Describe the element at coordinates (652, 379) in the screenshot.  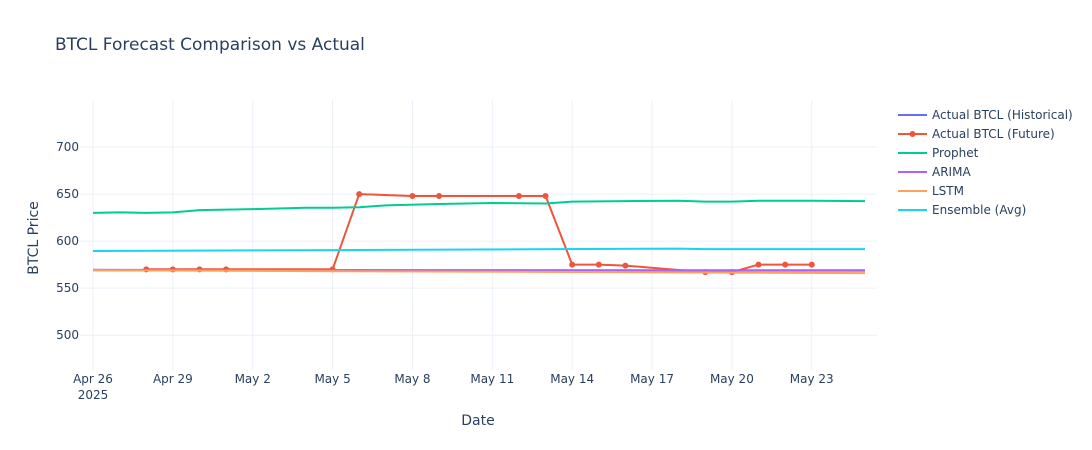
I see `x-tick-label: May 17` at that location.